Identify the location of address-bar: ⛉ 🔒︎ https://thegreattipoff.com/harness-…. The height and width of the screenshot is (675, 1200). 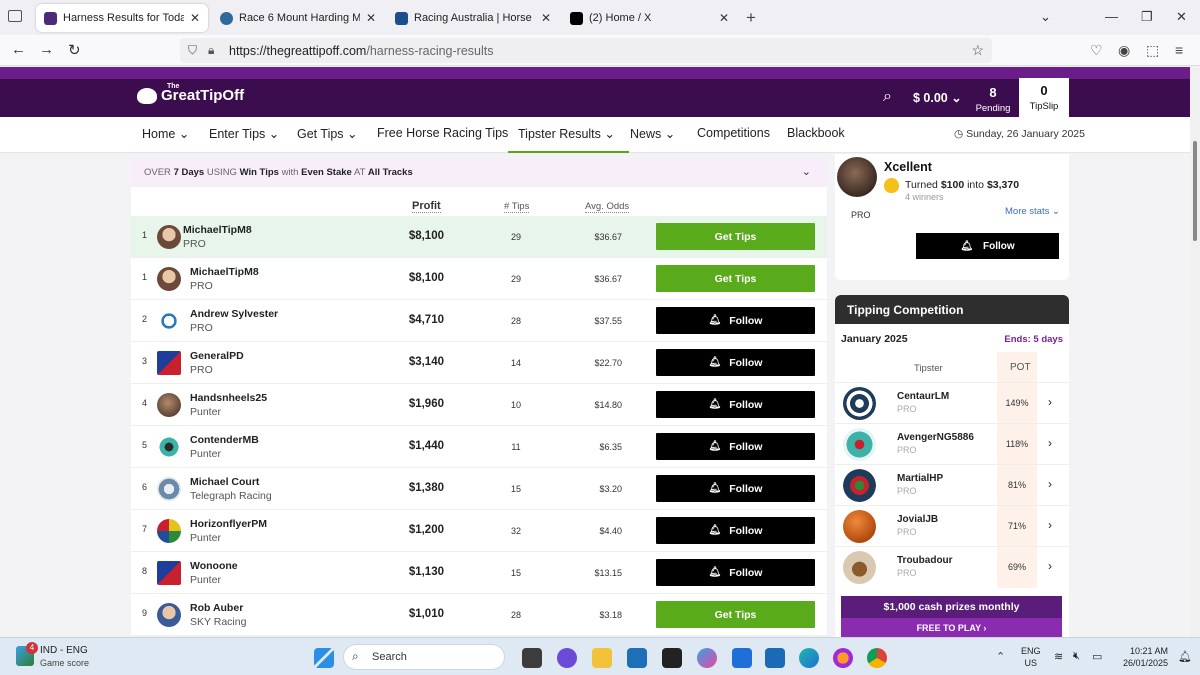
(586, 50).